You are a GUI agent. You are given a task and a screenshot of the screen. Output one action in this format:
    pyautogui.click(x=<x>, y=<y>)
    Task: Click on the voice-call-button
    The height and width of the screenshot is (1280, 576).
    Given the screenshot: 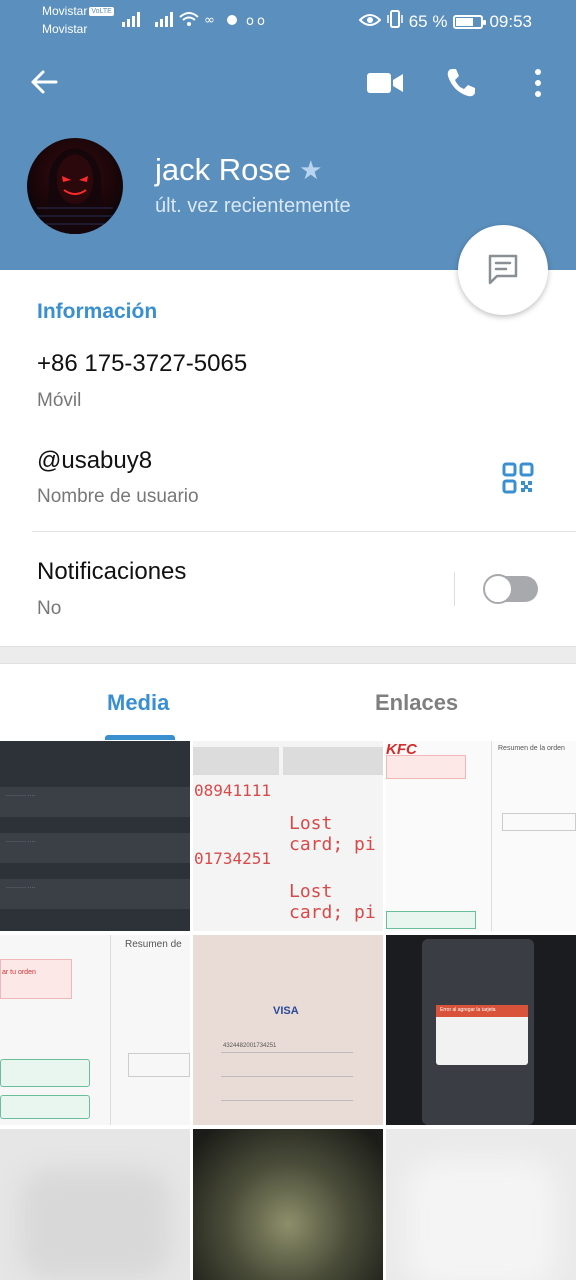 What is the action you would take?
    pyautogui.click(x=461, y=83)
    